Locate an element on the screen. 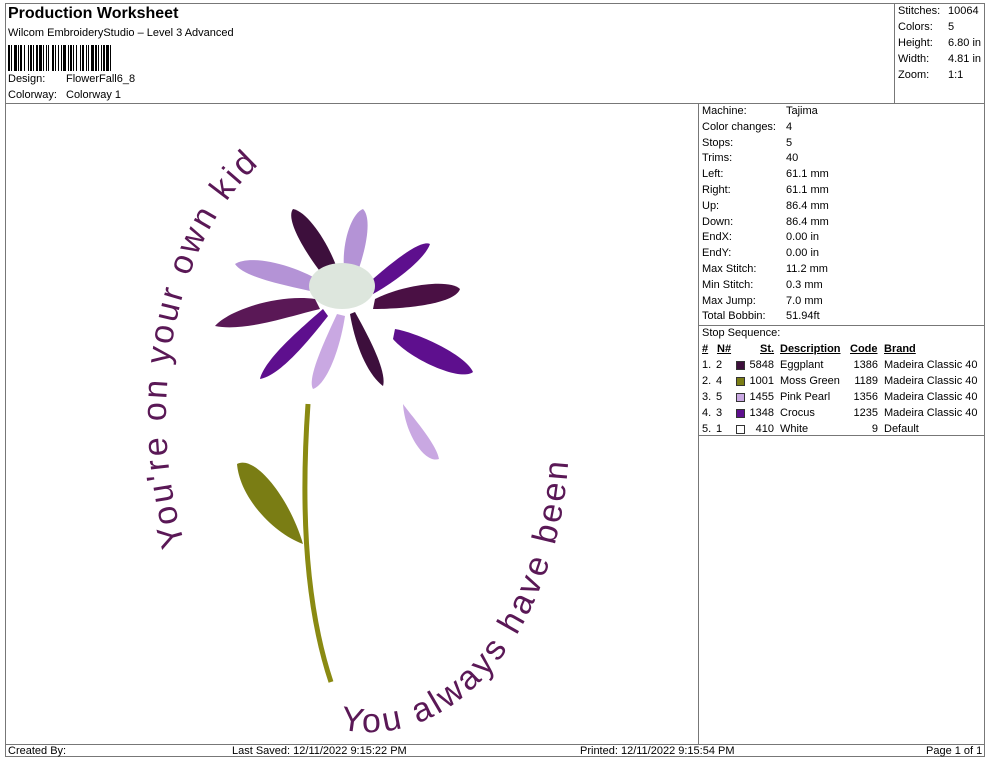 The image size is (990, 762). machine-info-label: Max Stitch: is located at coordinates (729, 269).